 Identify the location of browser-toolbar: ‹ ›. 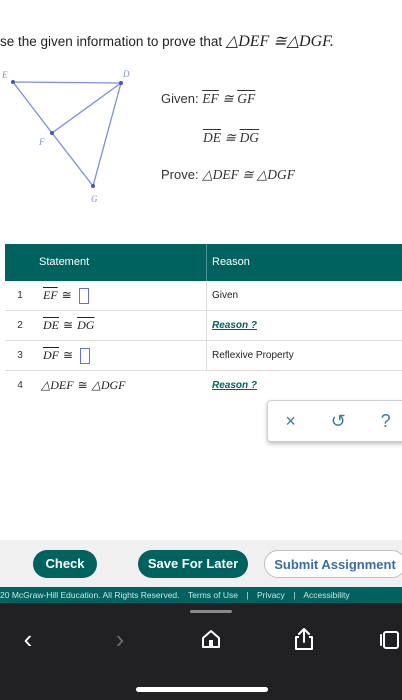
(201, 651).